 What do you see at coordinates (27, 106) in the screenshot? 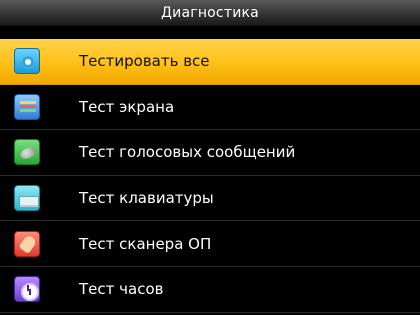
I see `screen-test-icon` at bounding box center [27, 106].